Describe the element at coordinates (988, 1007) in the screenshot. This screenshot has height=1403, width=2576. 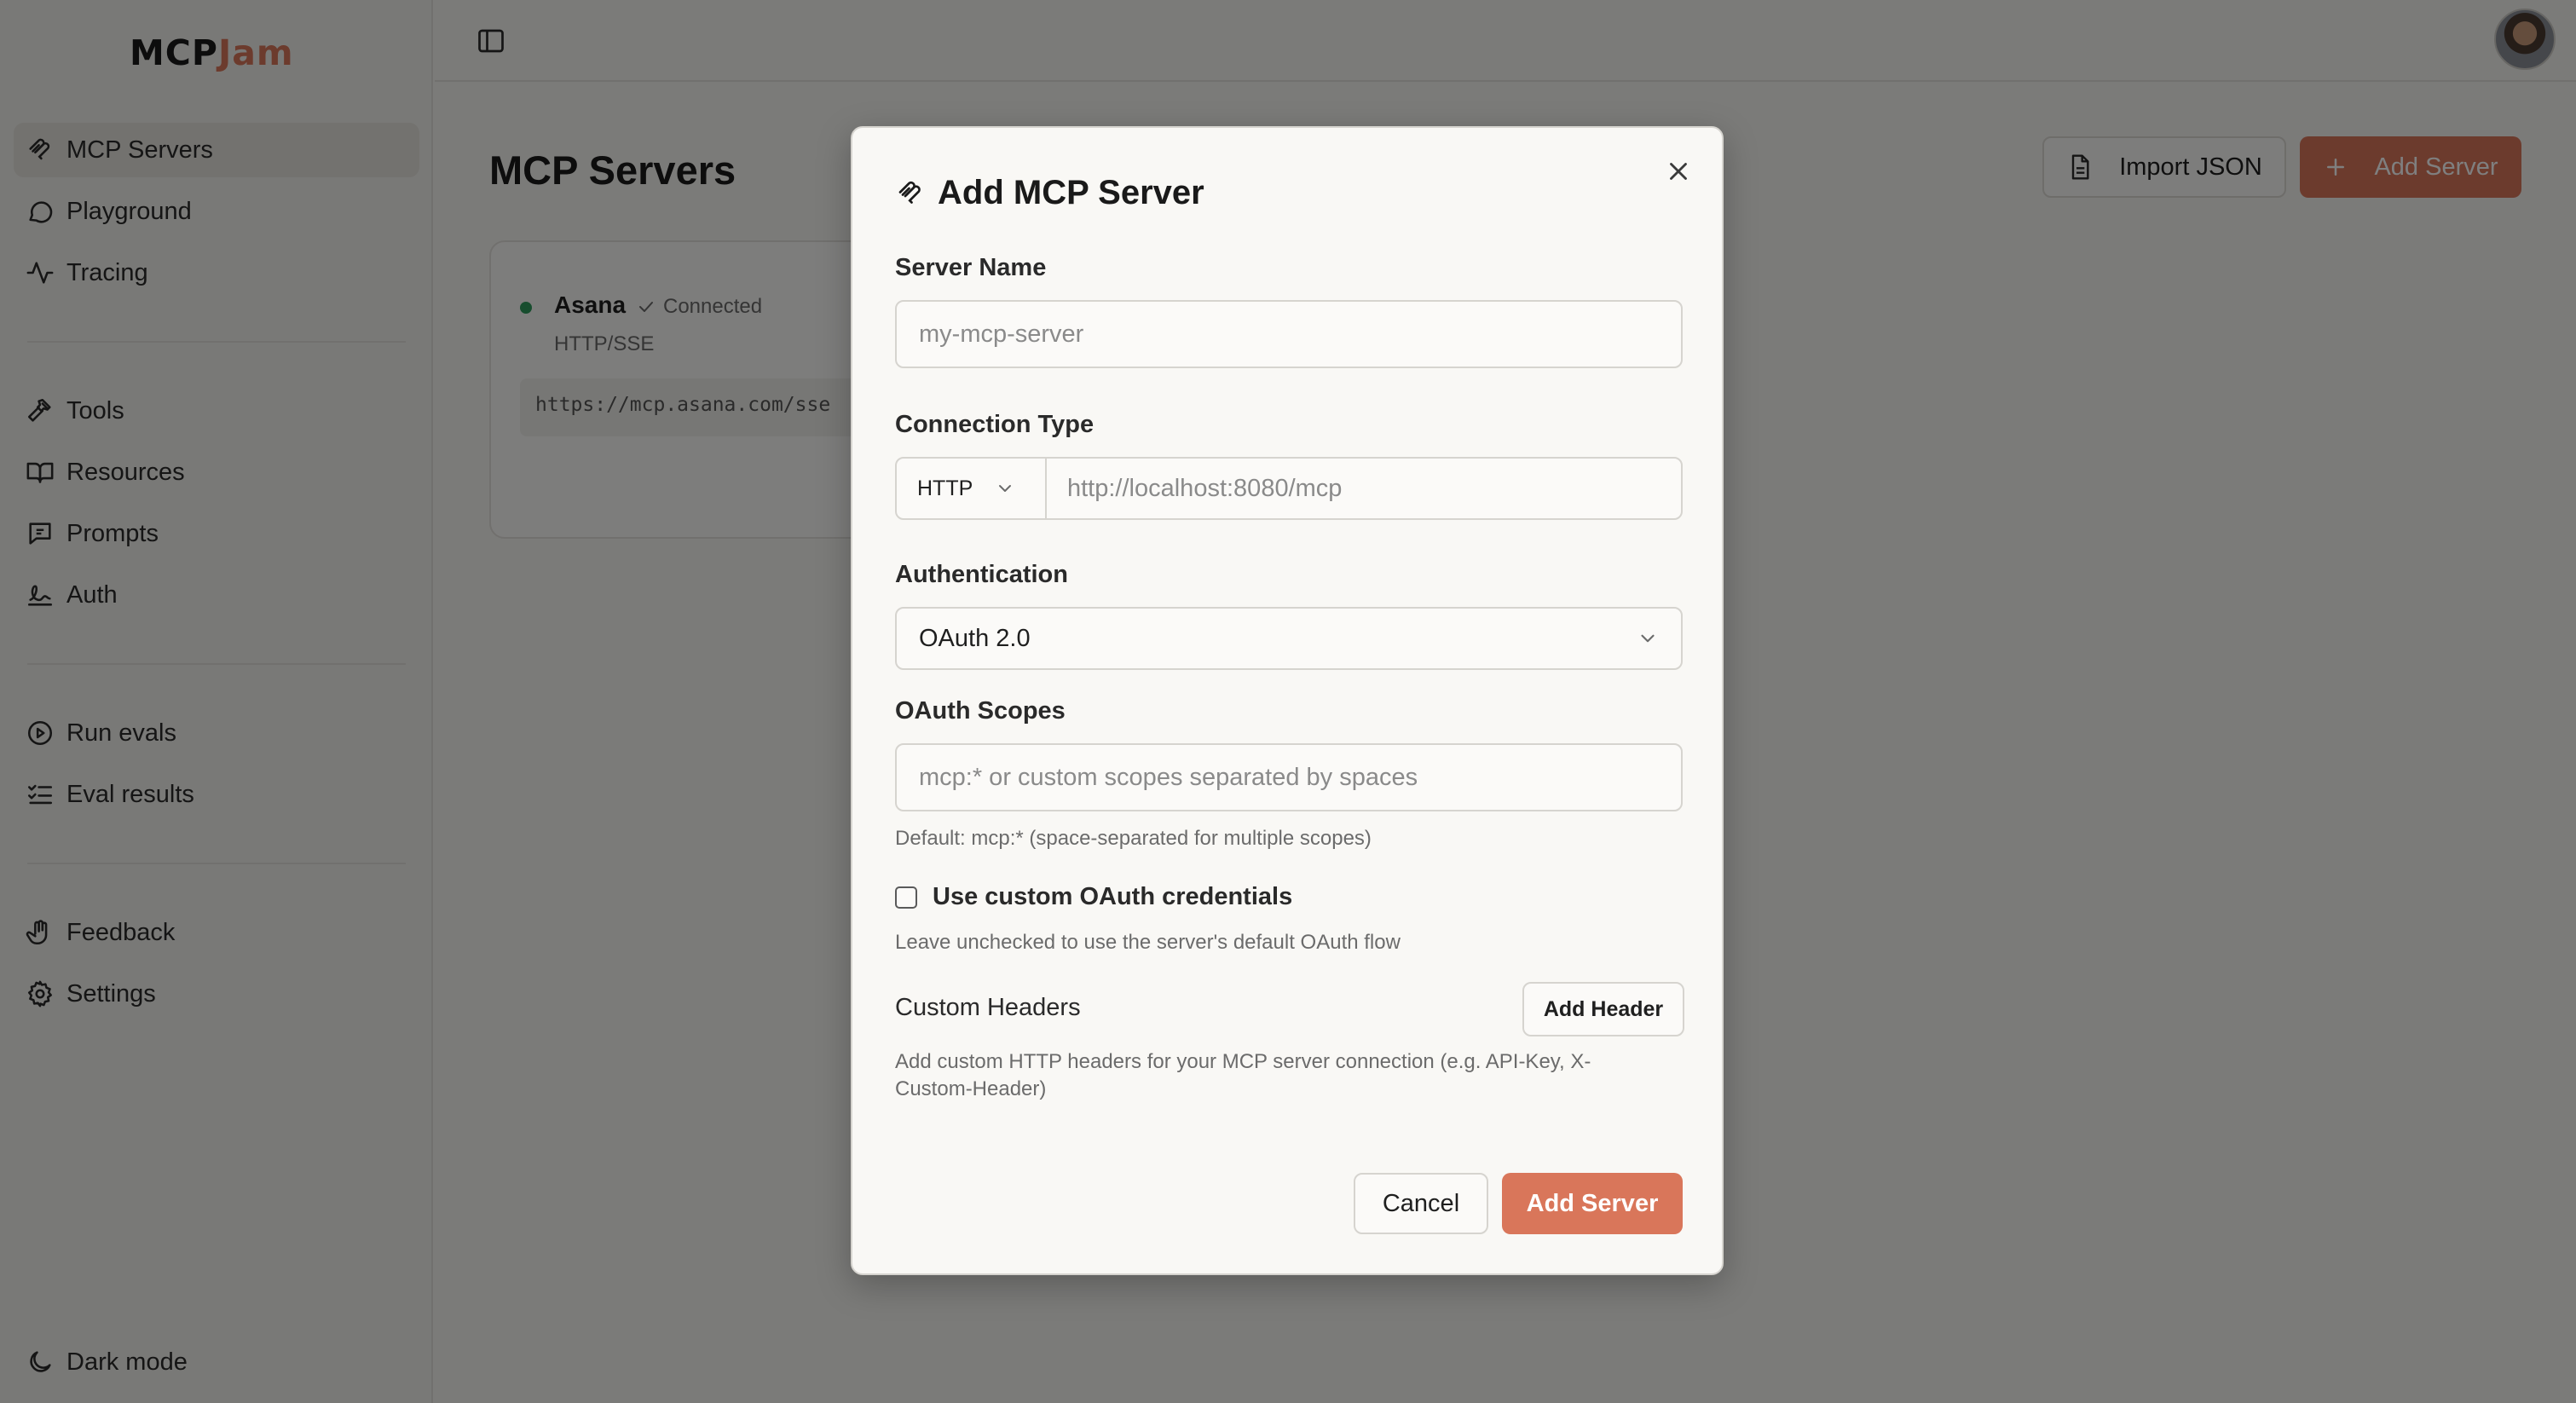
I see `custom-headers-label: Custom Headers` at that location.